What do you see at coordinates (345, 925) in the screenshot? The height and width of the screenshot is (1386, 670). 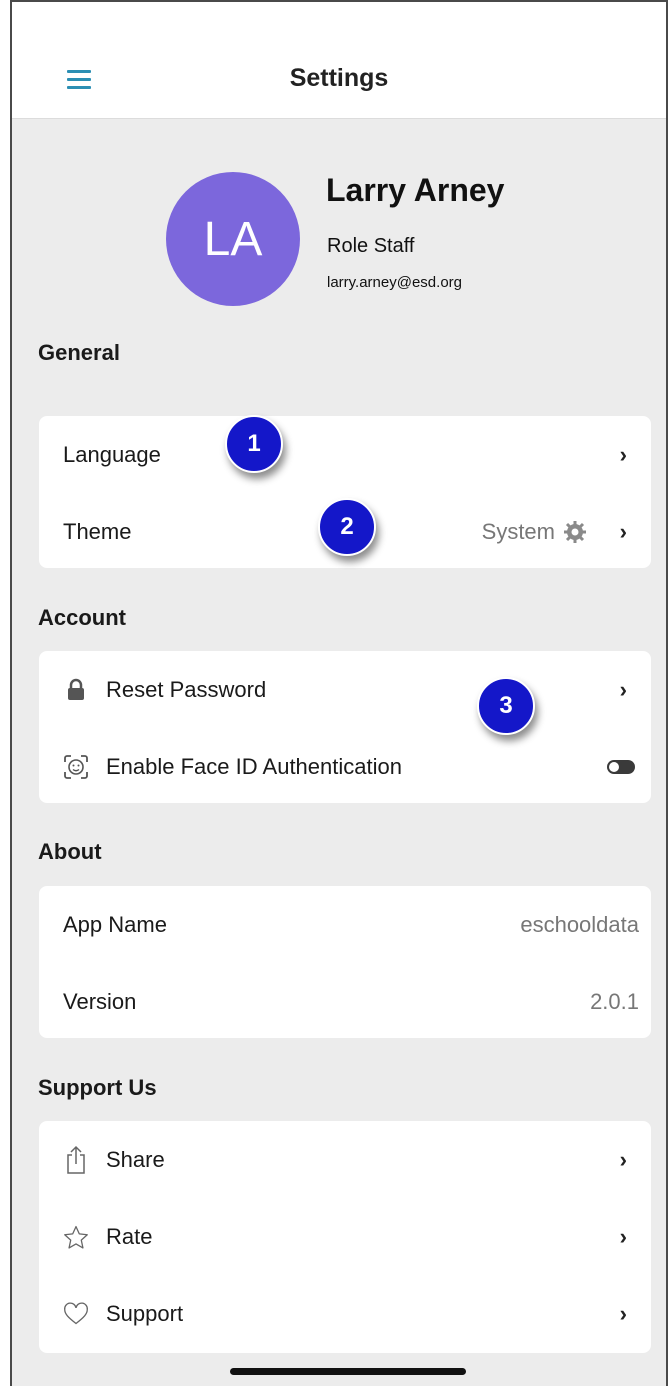 I see `app-name-row: App Name eschooldata` at bounding box center [345, 925].